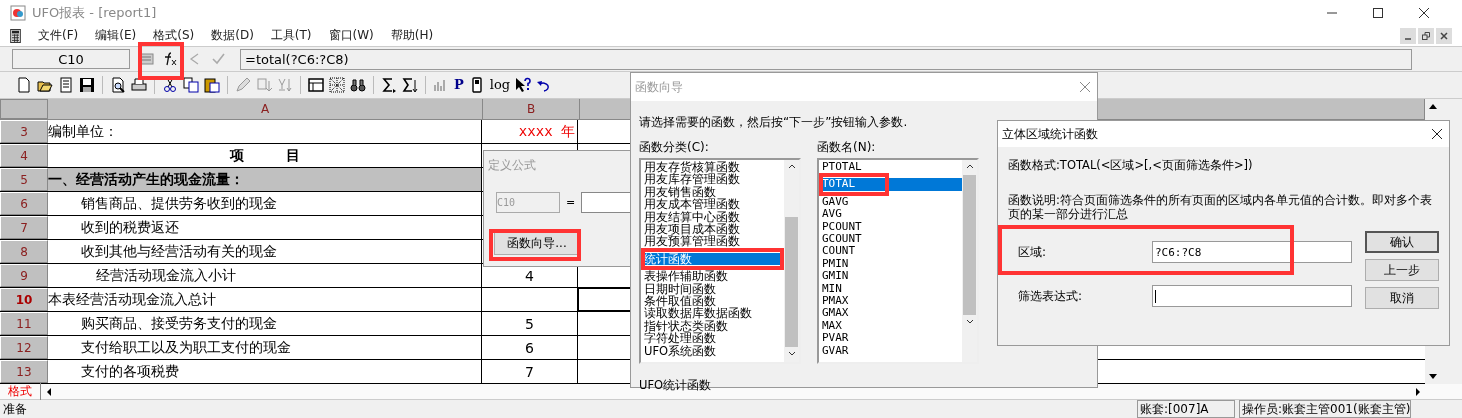 This screenshot has width=1462, height=418. What do you see at coordinates (890, 227) in the screenshot?
I see `list-item: PCOUNT` at bounding box center [890, 227].